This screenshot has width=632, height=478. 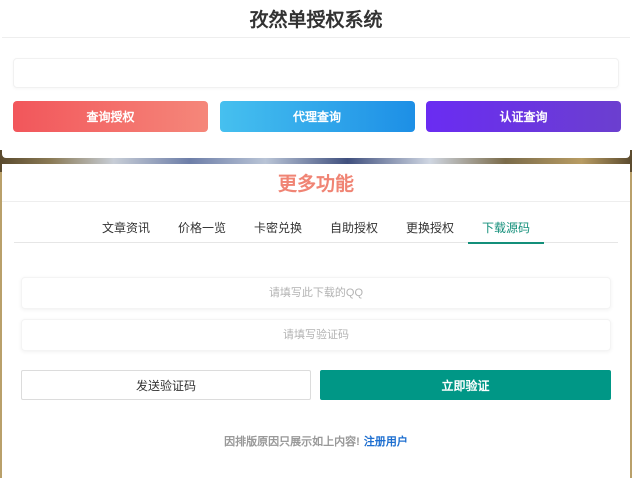 I want to click on feature-tabs: 文章资讯 价格一览 卡密兑换 自助授权 更换授权 下载源码, so click(x=316, y=228).